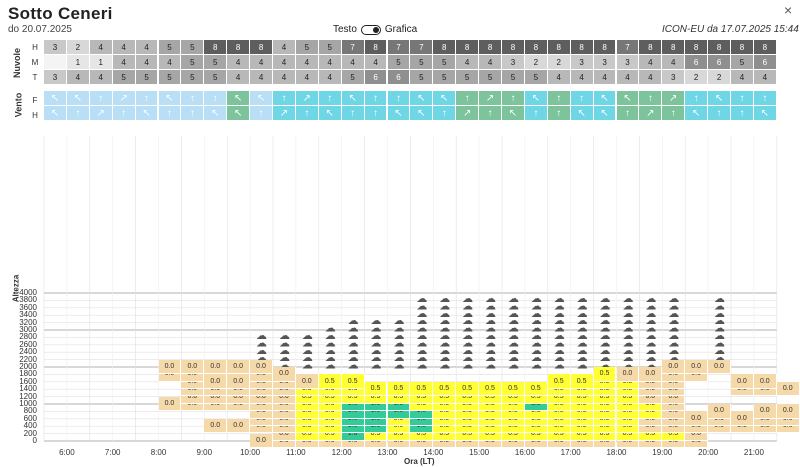  Describe the element at coordinates (479, 452) in the screenshot. I see `x-tick-label: 15:00` at that location.